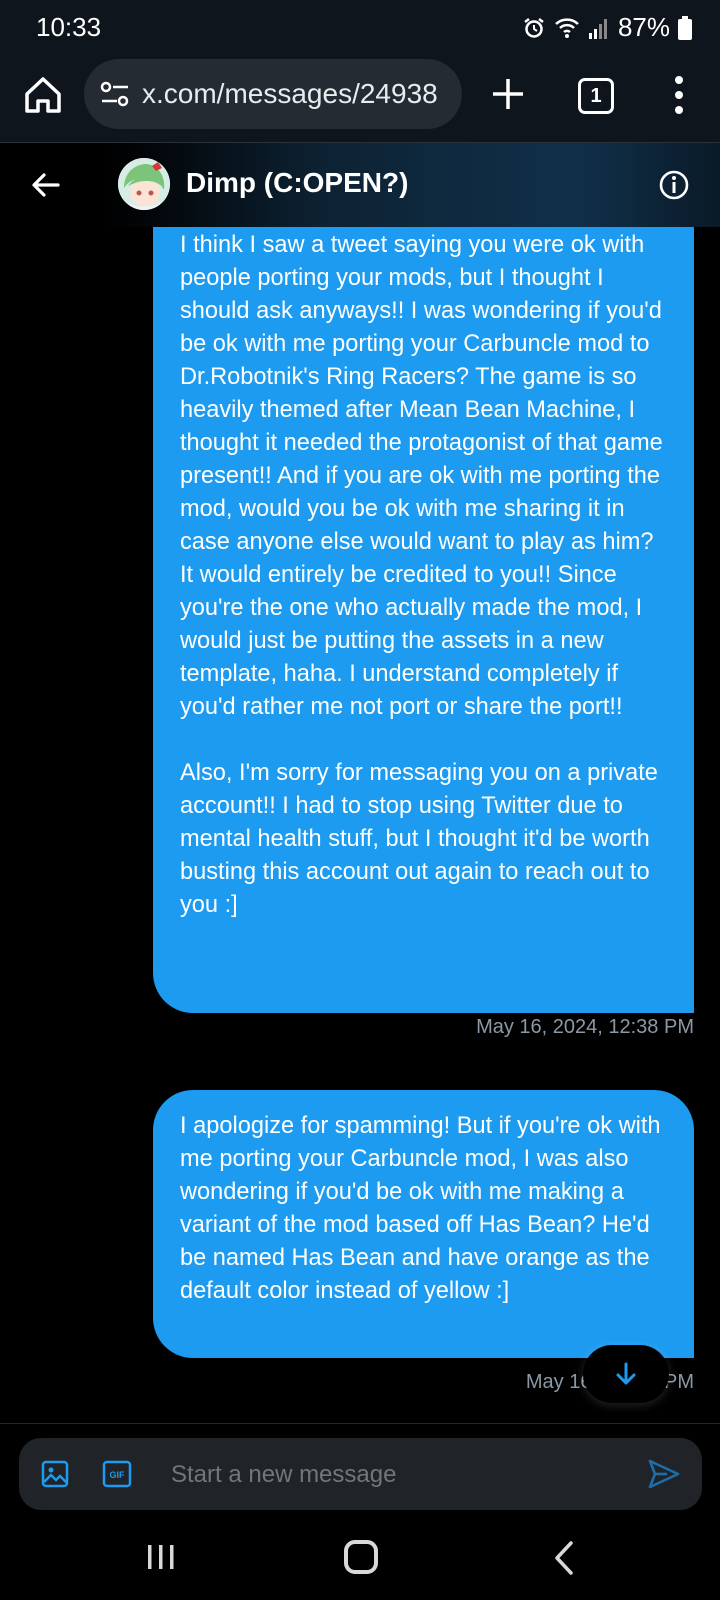  I want to click on system-home-icon, so click(361, 1557).